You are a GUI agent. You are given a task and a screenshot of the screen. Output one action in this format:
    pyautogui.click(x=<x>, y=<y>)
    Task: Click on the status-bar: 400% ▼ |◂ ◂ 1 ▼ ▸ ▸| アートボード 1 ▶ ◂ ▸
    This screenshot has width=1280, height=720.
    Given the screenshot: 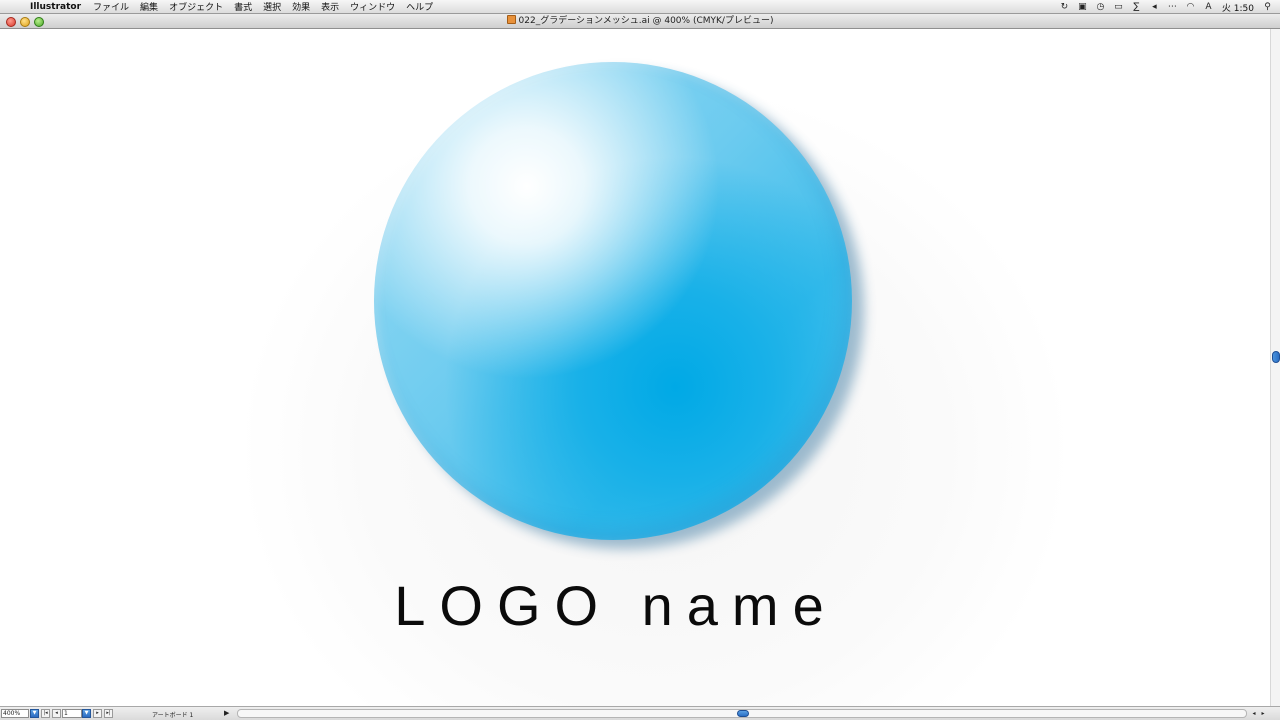 What is the action you would take?
    pyautogui.click(x=640, y=713)
    